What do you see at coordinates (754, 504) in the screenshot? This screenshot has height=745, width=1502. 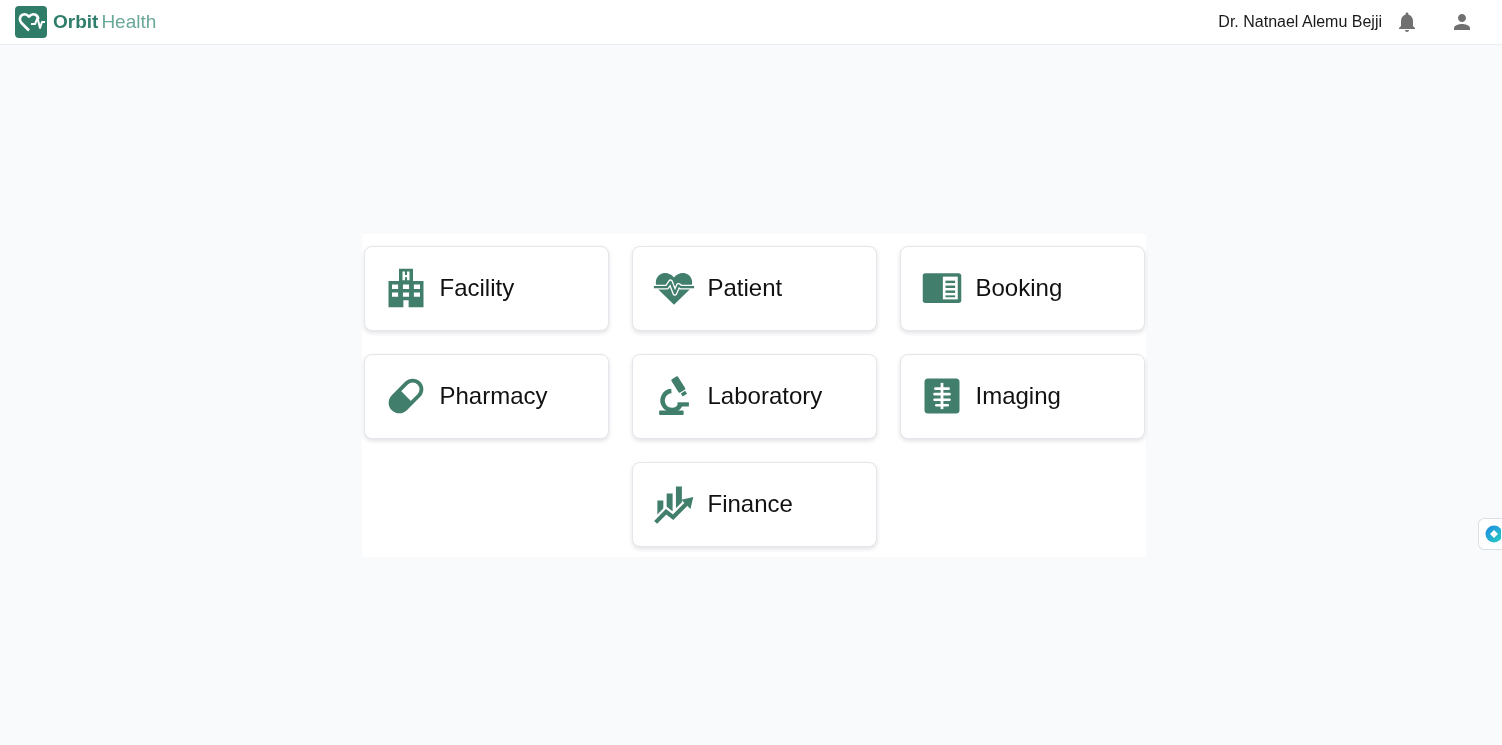 I see `module-card: Finance` at bounding box center [754, 504].